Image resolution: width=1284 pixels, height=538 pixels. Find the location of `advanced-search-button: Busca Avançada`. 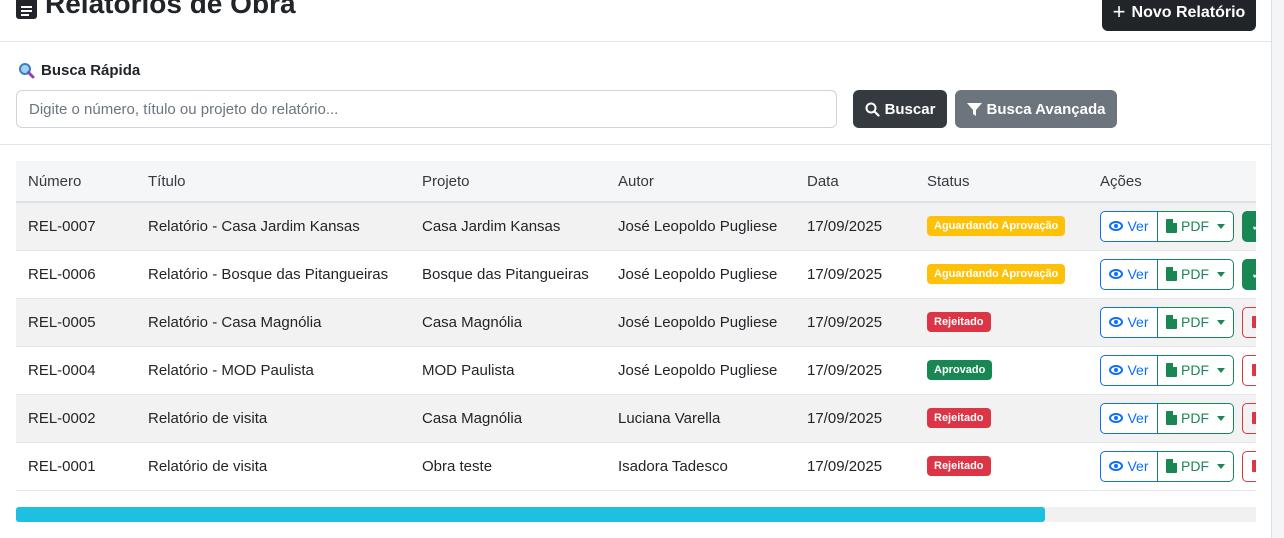

advanced-search-button: Busca Avançada is located at coordinates (1036, 109).